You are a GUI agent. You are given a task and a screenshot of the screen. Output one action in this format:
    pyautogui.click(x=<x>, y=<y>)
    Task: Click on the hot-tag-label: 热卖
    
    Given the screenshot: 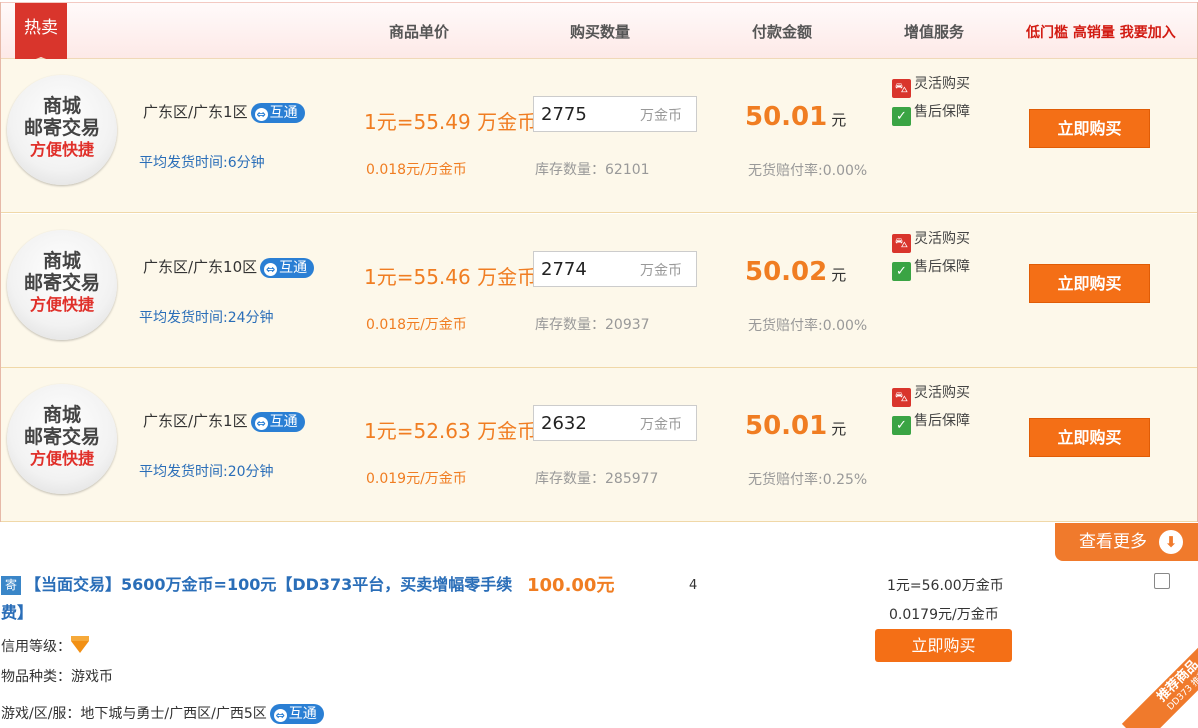 What is the action you would take?
    pyautogui.click(x=41, y=28)
    